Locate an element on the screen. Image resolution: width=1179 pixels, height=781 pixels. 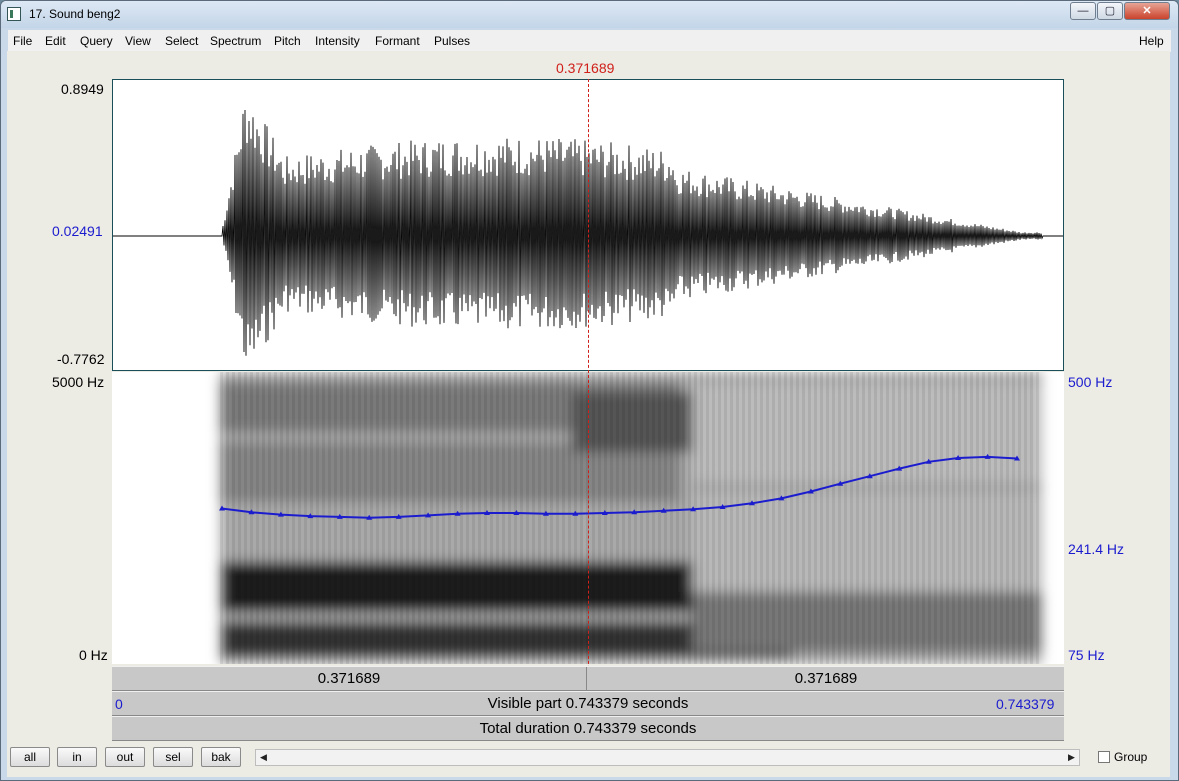
bottom-toolbar: all in out sel bak ◀ ▶ Group is located at coordinates (588, 759).